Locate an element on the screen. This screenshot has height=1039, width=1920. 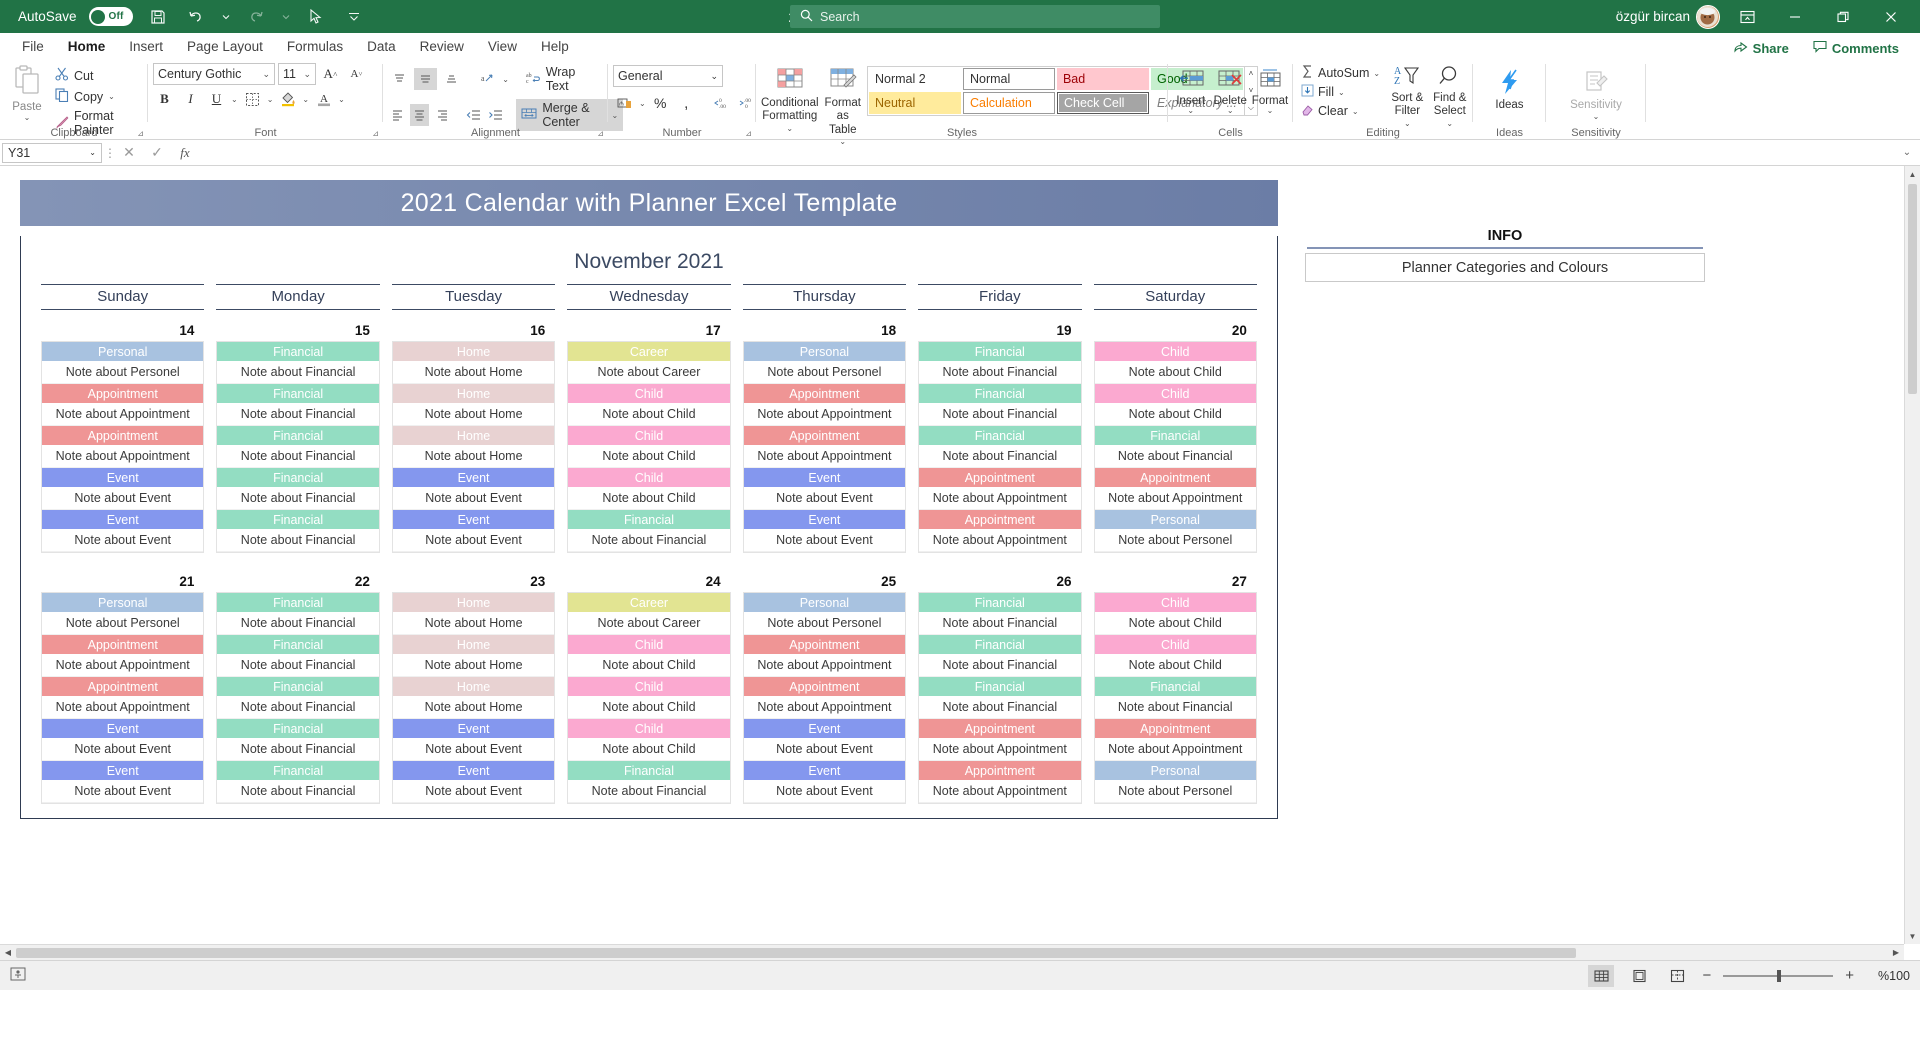
number-dialog-launcher: ⊿ is located at coordinates (748, 133).